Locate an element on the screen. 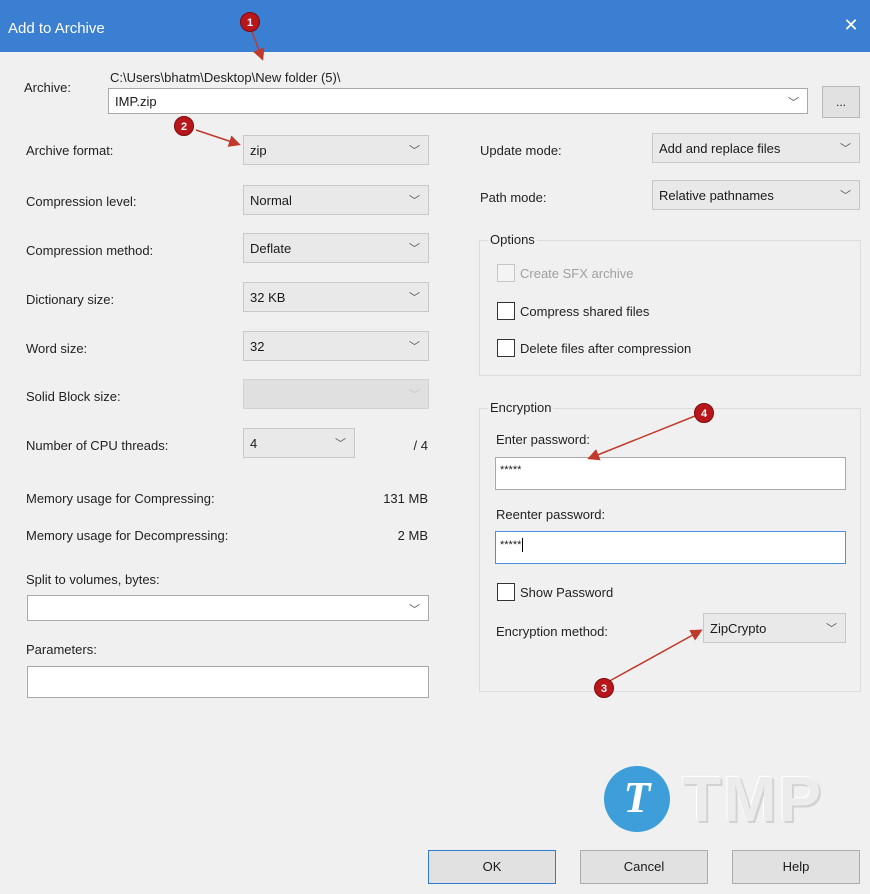  enter-password-input: ***** is located at coordinates (670, 473).